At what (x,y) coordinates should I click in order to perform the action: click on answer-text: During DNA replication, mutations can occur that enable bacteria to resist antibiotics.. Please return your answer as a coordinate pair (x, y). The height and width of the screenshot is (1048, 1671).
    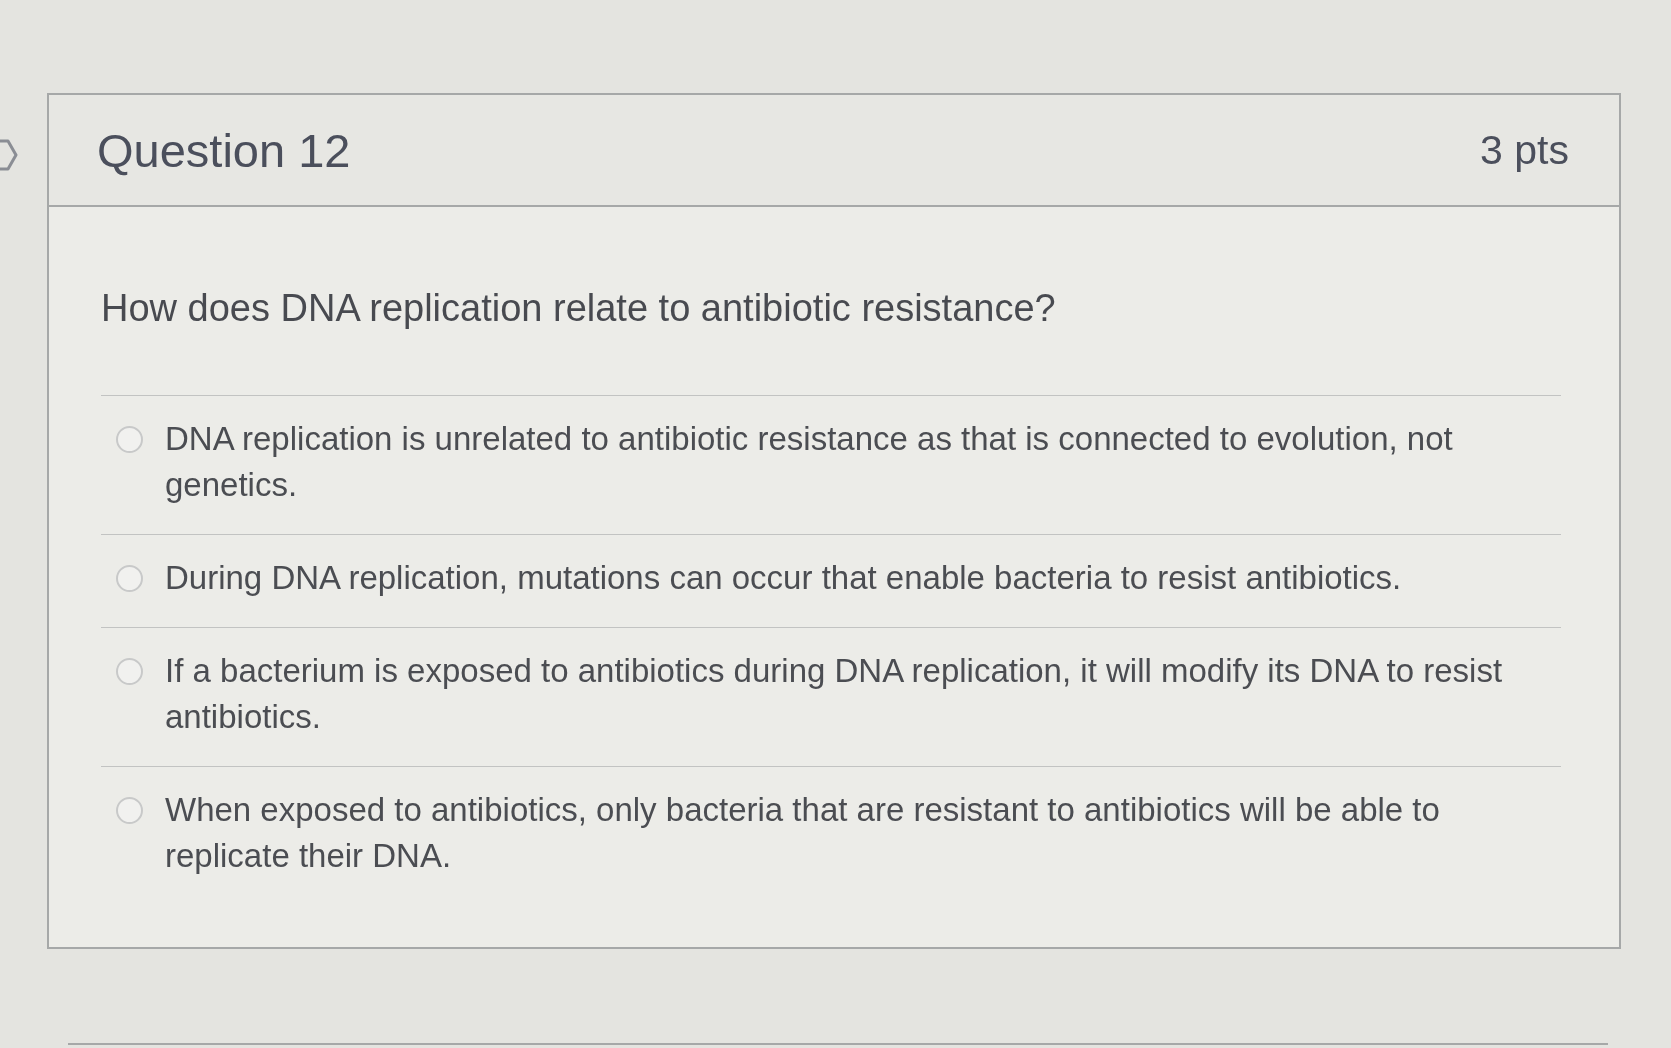
    Looking at the image, I should click on (783, 578).